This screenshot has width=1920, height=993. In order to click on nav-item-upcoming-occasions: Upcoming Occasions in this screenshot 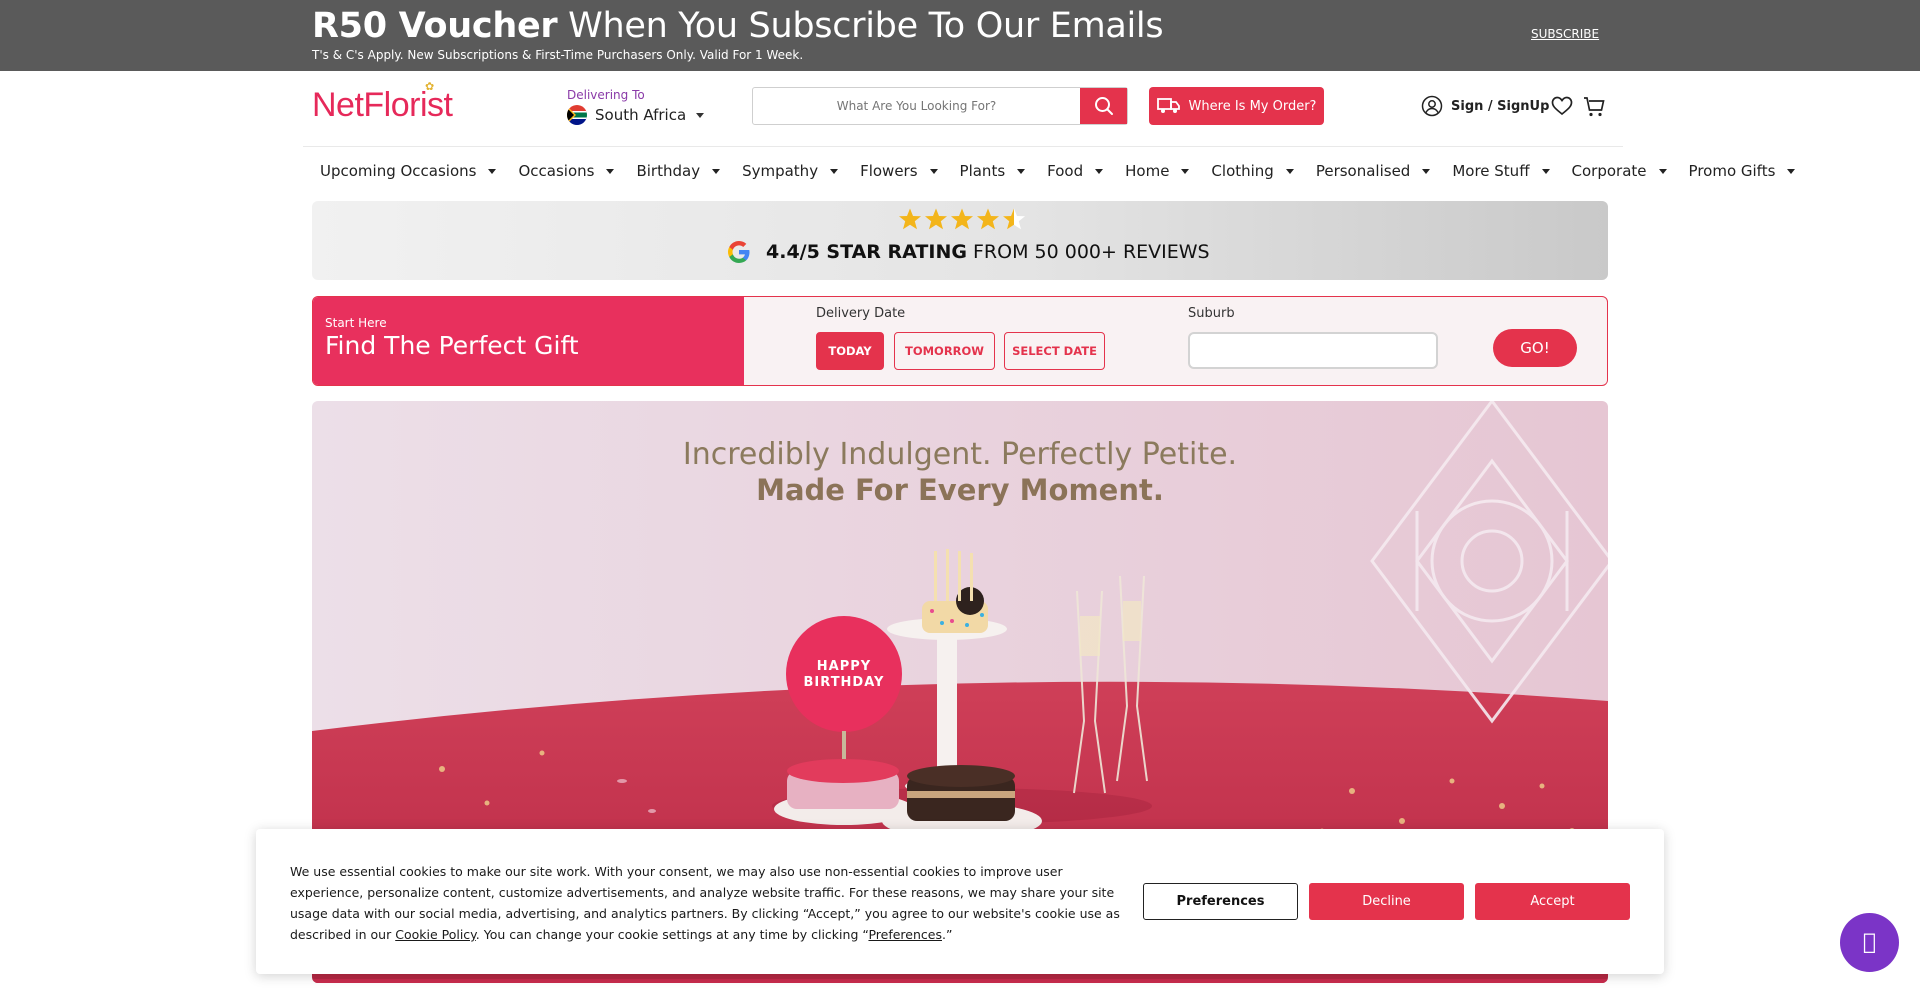, I will do `click(408, 171)`.